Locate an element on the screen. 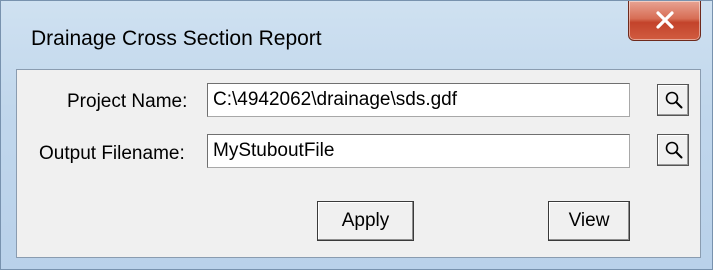 The width and height of the screenshot is (713, 270). project-name-label: Project Name: is located at coordinates (127, 101).